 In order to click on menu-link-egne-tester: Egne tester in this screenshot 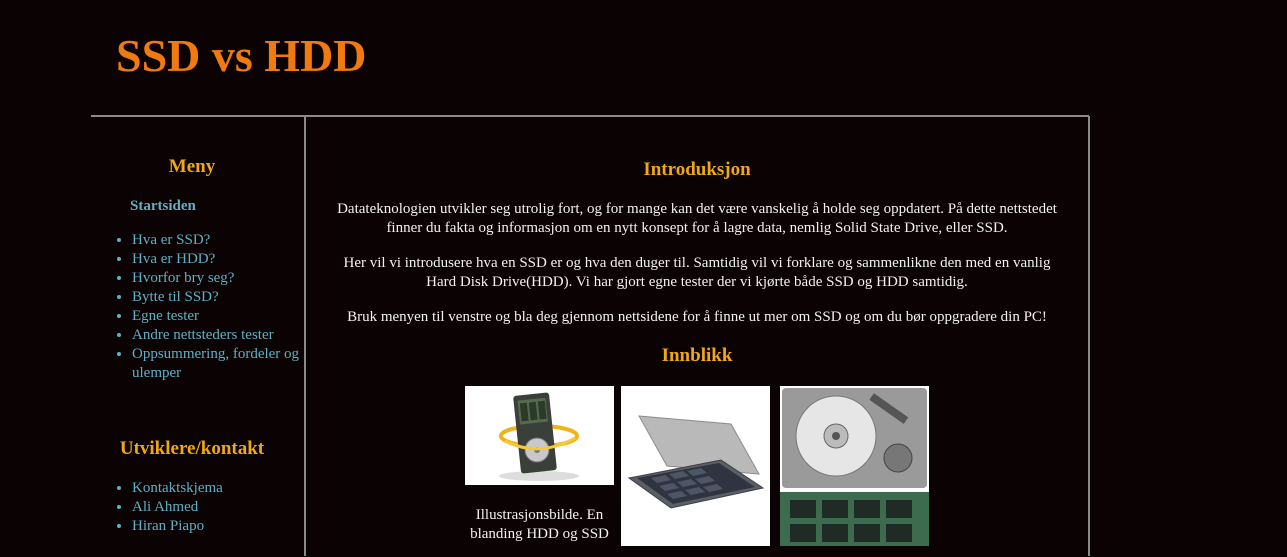, I will do `click(165, 316)`.